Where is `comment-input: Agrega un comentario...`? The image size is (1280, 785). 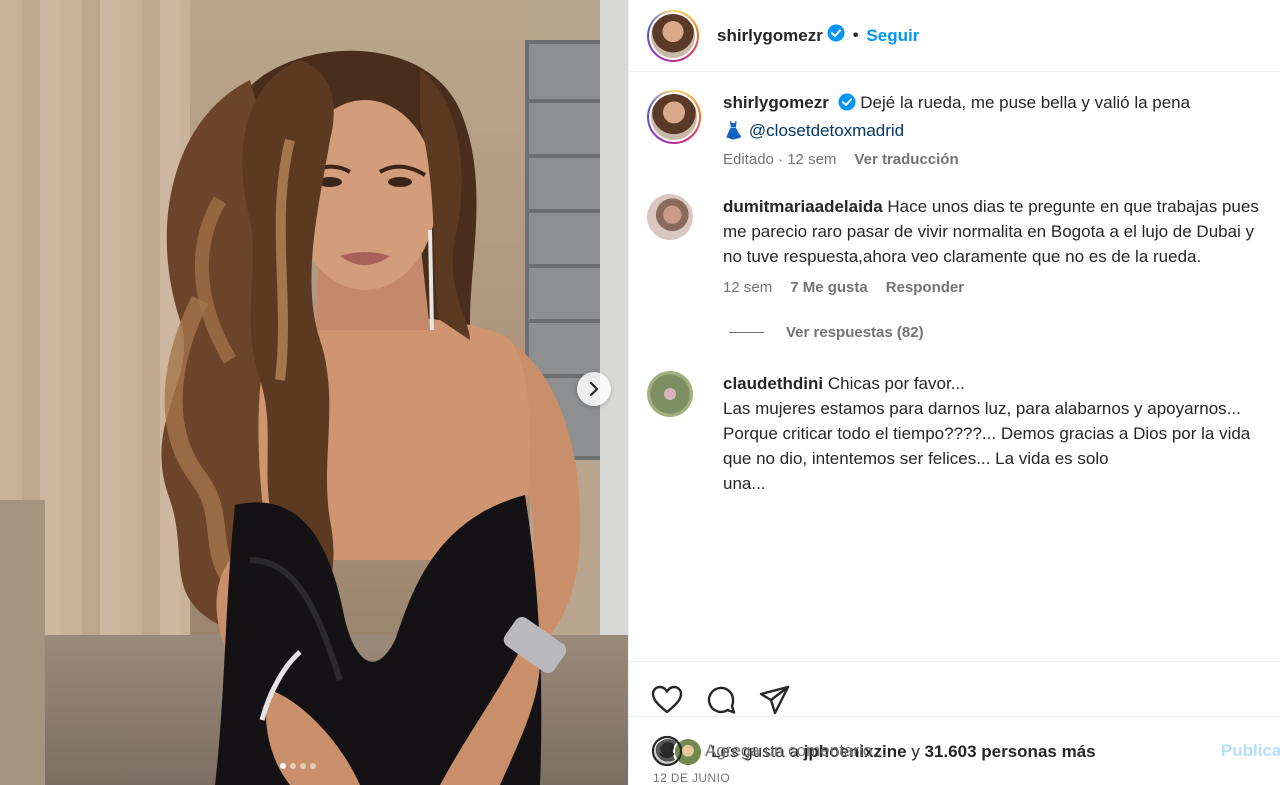 comment-input: Agrega un comentario... is located at coordinates (963, 751).